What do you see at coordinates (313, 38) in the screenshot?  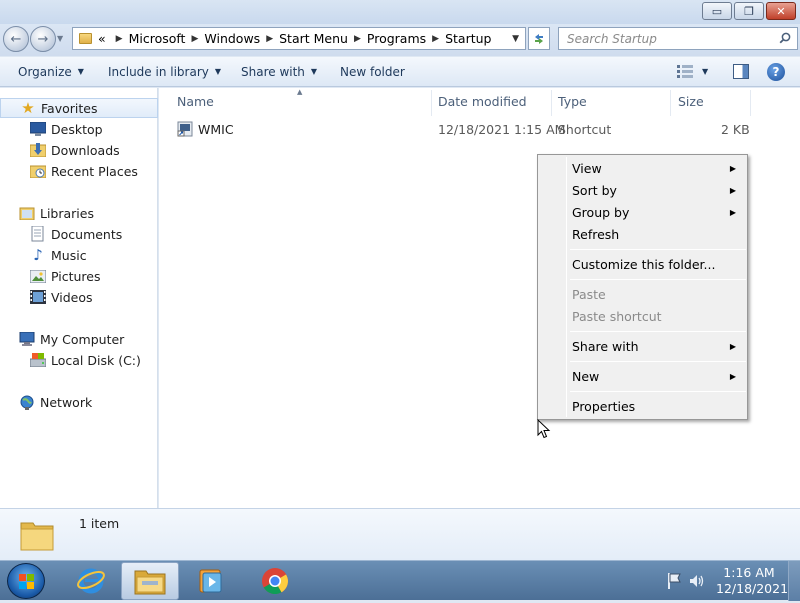 I see `breadcrumb-start-menu: Start Menu` at bounding box center [313, 38].